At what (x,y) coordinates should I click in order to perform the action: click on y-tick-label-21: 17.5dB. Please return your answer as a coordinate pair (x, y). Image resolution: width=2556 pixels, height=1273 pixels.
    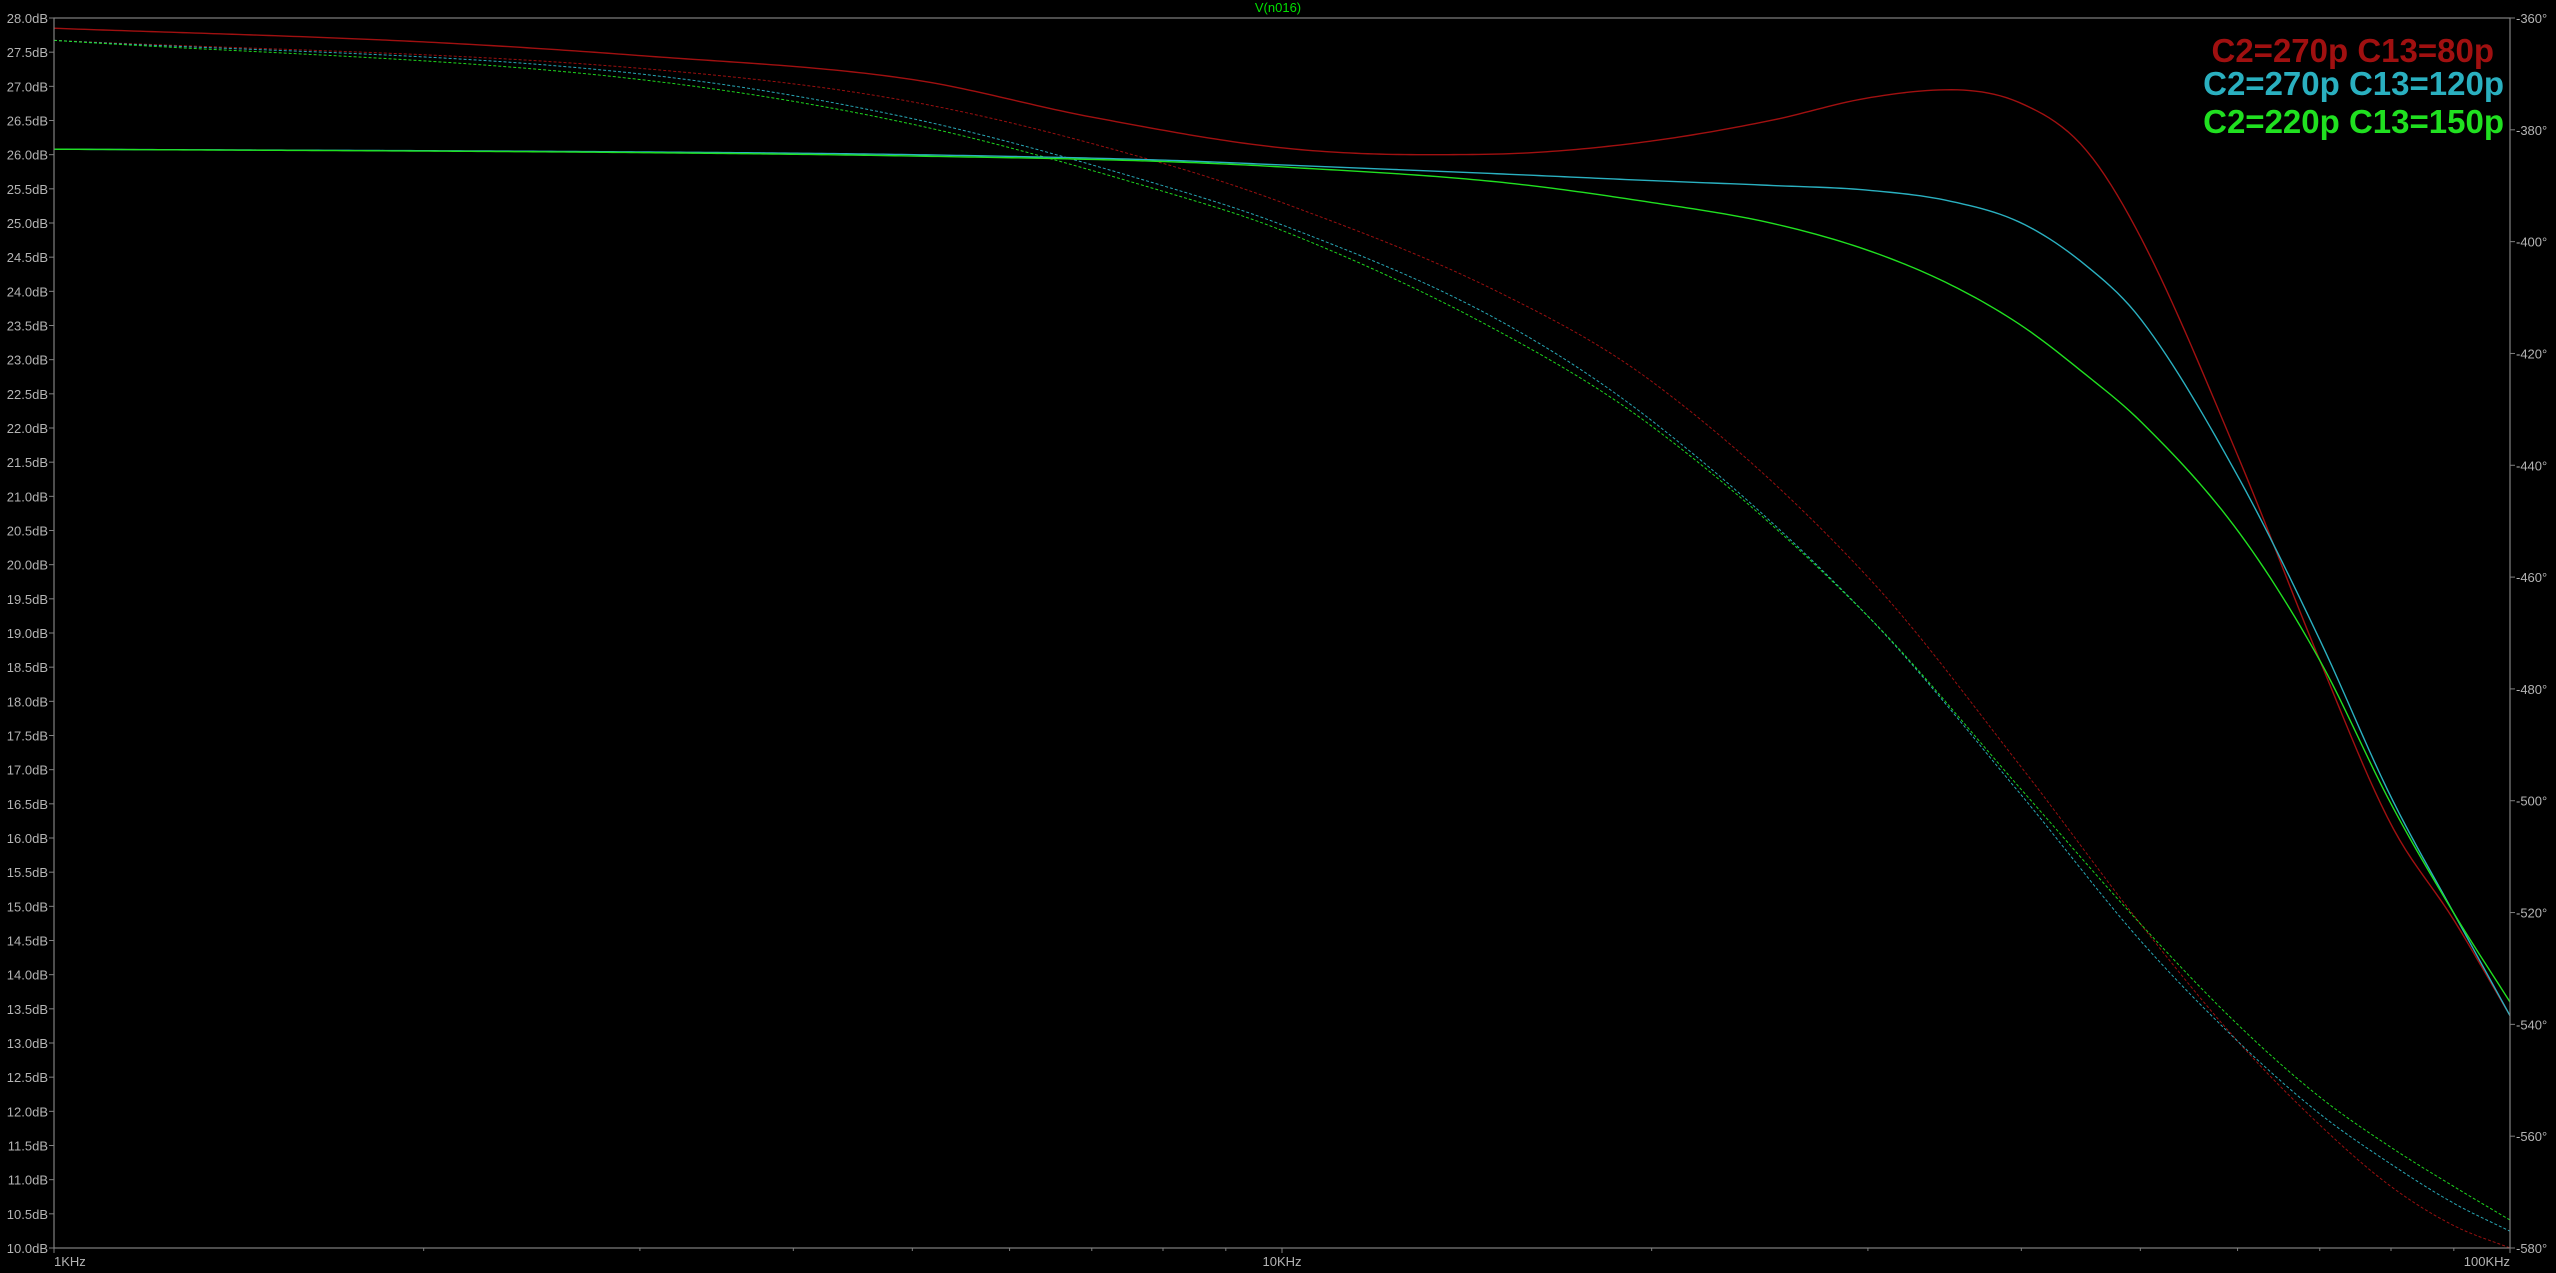
    Looking at the image, I should click on (27, 736).